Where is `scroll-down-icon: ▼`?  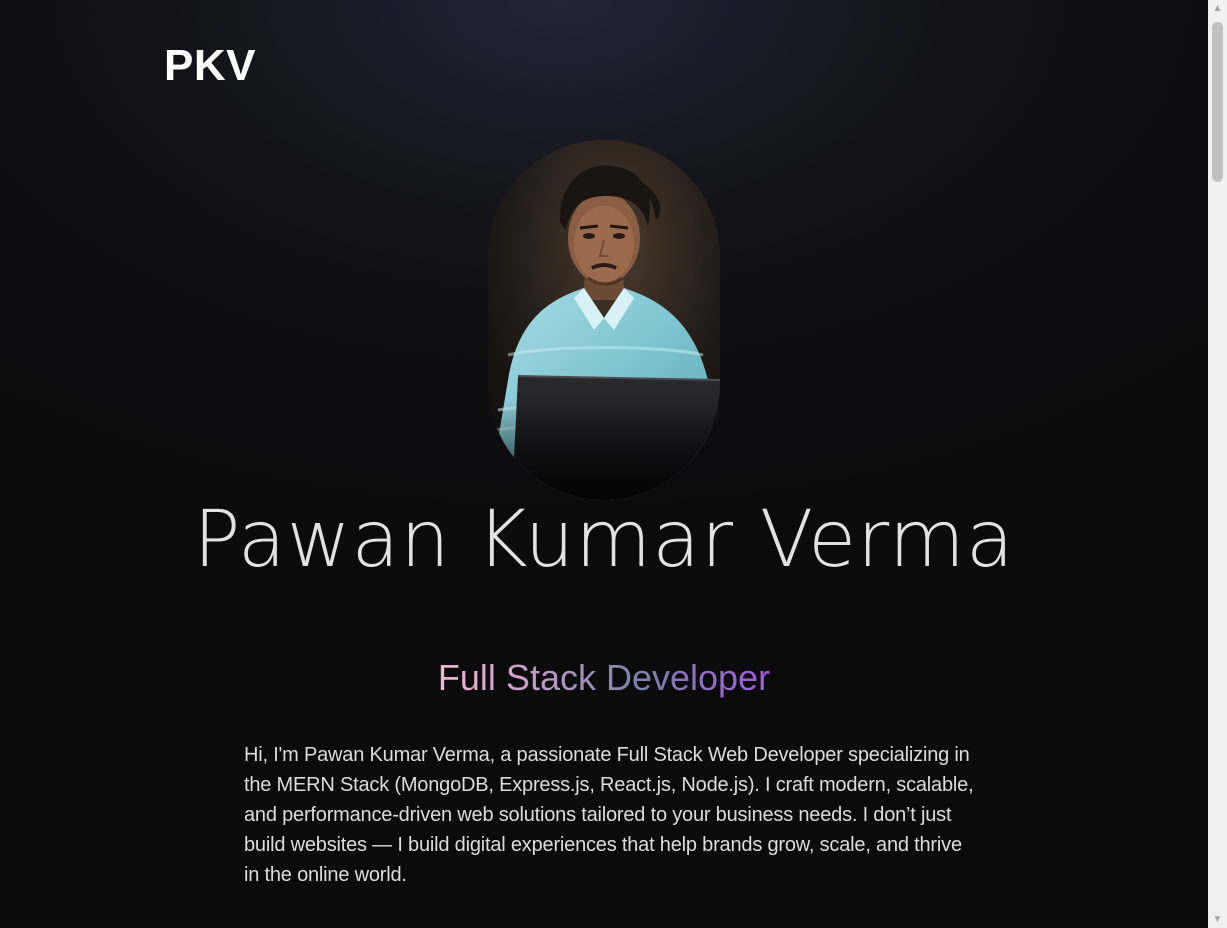 scroll-down-icon: ▼ is located at coordinates (1217, 919).